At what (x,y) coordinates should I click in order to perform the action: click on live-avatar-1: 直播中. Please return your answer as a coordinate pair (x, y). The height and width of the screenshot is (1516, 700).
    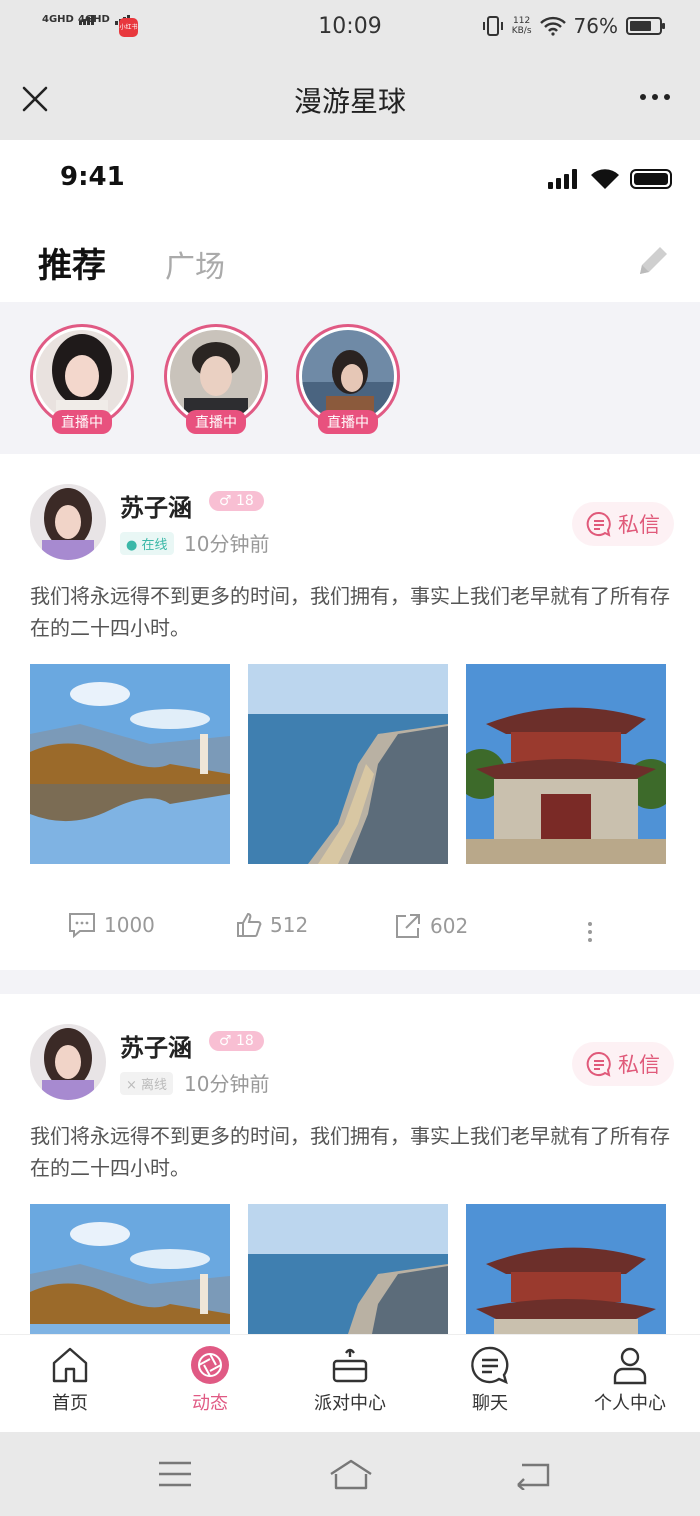
    Looking at the image, I should click on (82, 379).